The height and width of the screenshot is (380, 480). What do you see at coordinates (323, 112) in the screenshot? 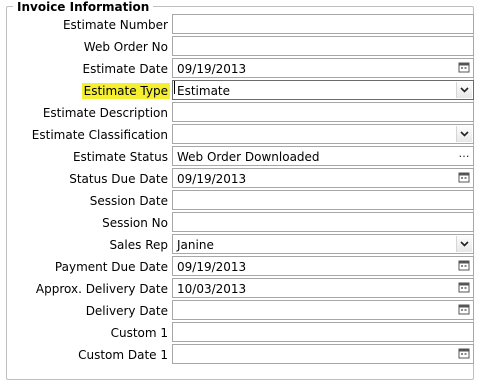
I see `estimate-description-field` at bounding box center [323, 112].